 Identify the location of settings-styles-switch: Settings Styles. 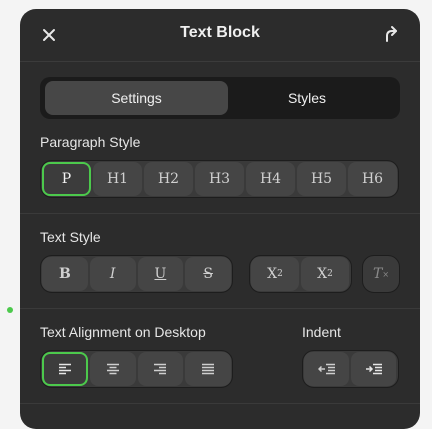
(220, 98).